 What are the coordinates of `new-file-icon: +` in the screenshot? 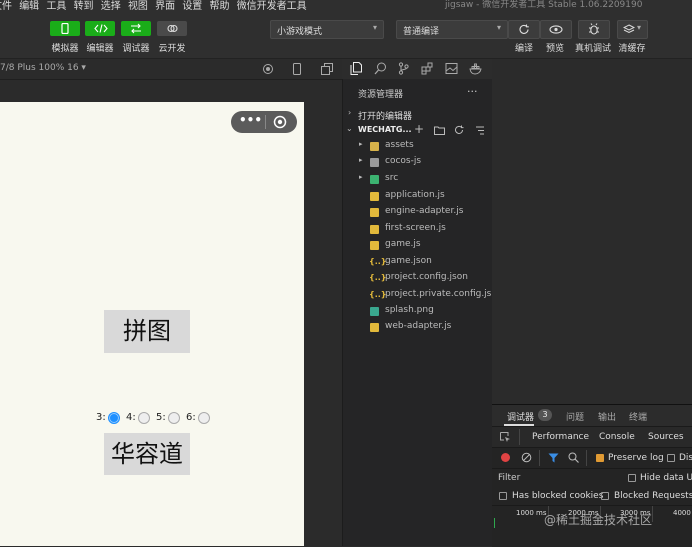 It's located at (419, 129).